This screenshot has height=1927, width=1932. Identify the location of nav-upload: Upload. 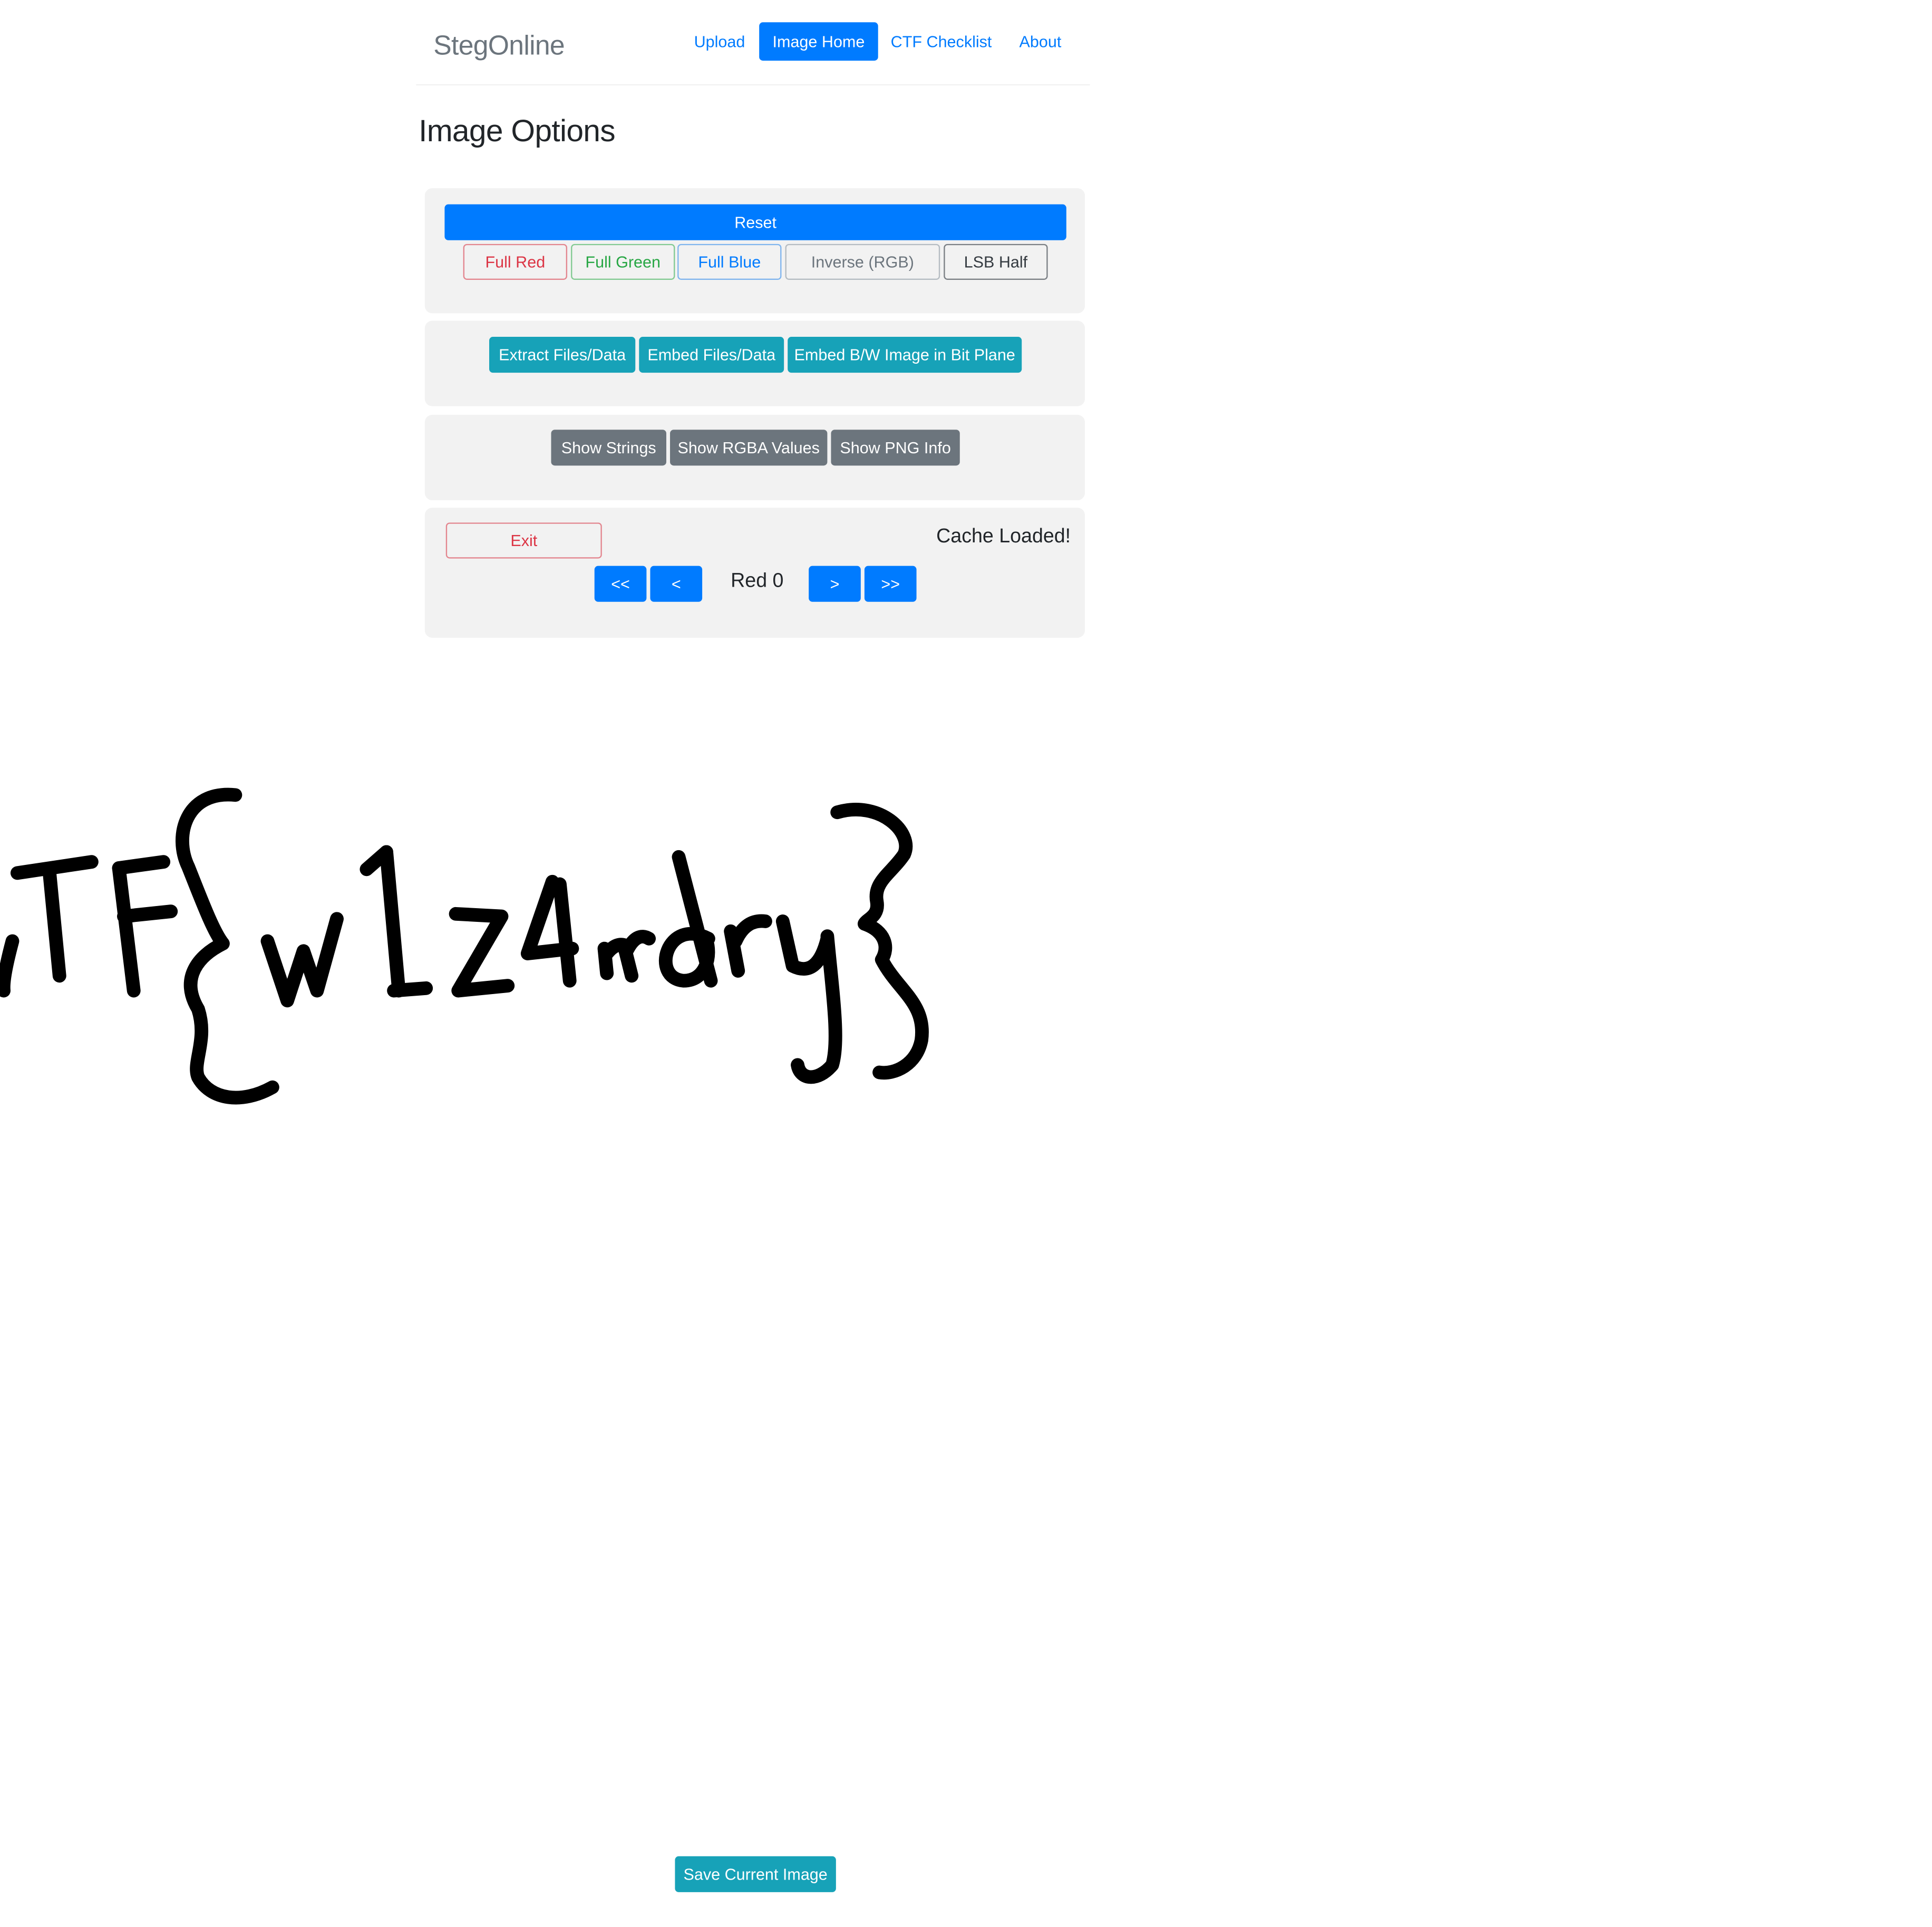
(719, 42).